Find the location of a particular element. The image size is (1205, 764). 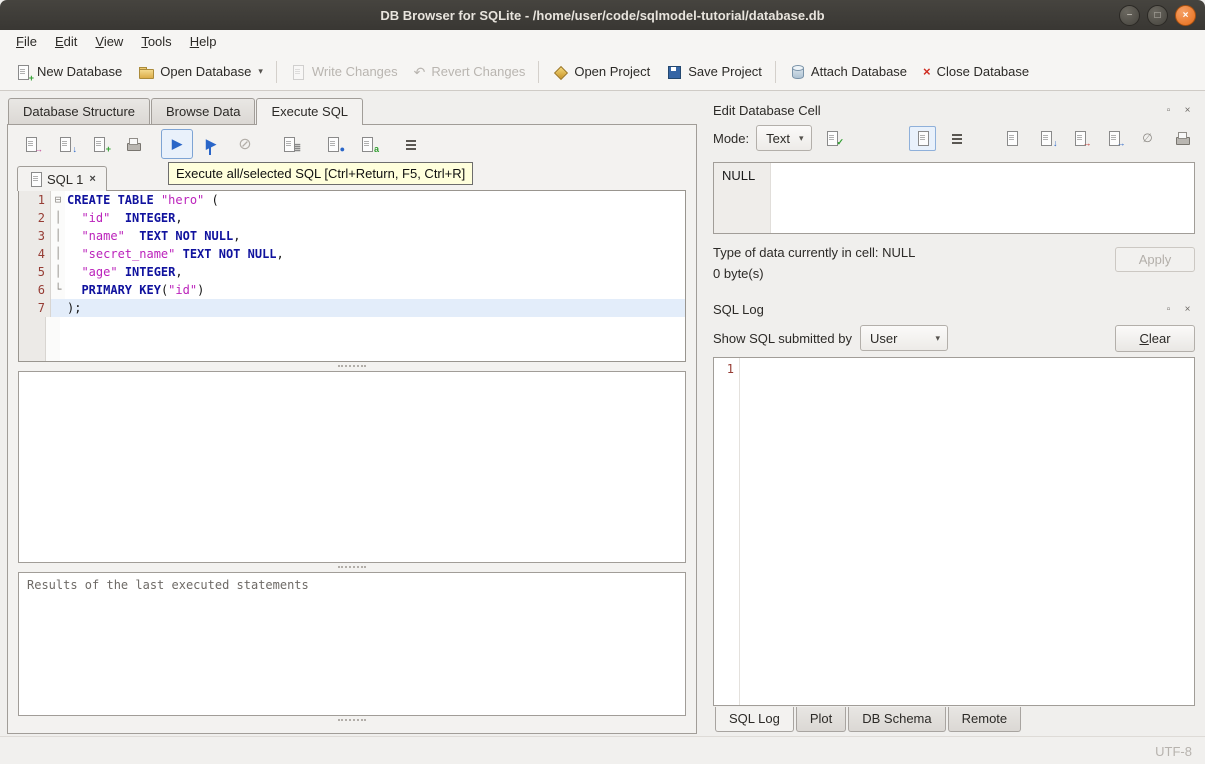

editor-line: 6 └ PRIMARY KEY("id") is located at coordinates (352, 290).